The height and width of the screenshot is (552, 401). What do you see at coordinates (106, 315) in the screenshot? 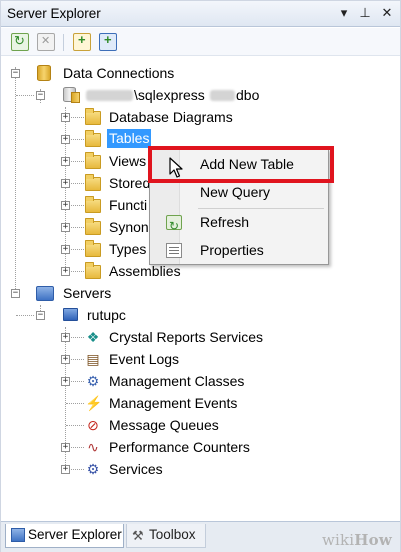
I see `tree-item-label: rutupc` at bounding box center [106, 315].